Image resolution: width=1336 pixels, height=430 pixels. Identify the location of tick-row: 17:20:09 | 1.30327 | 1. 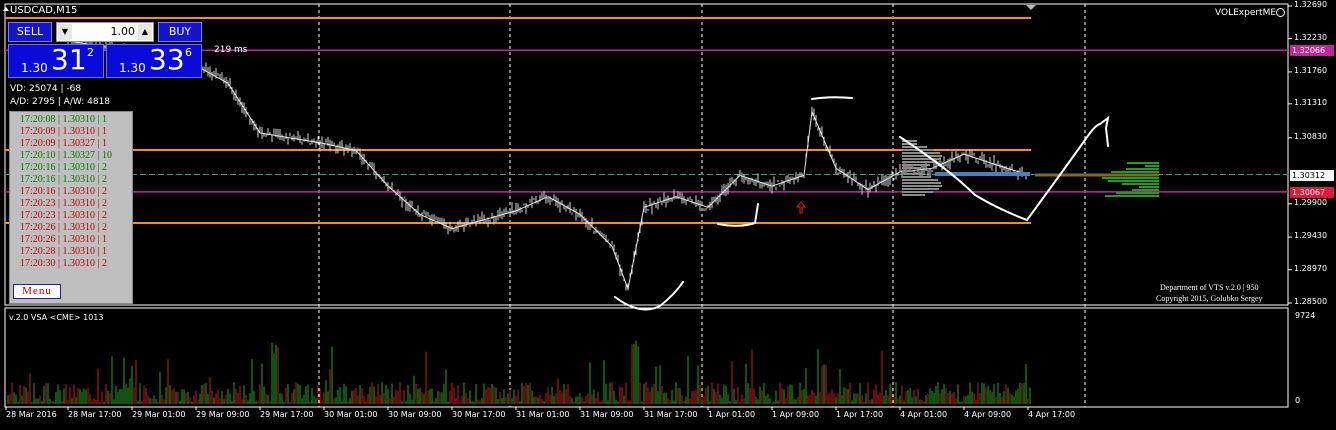
(64, 143).